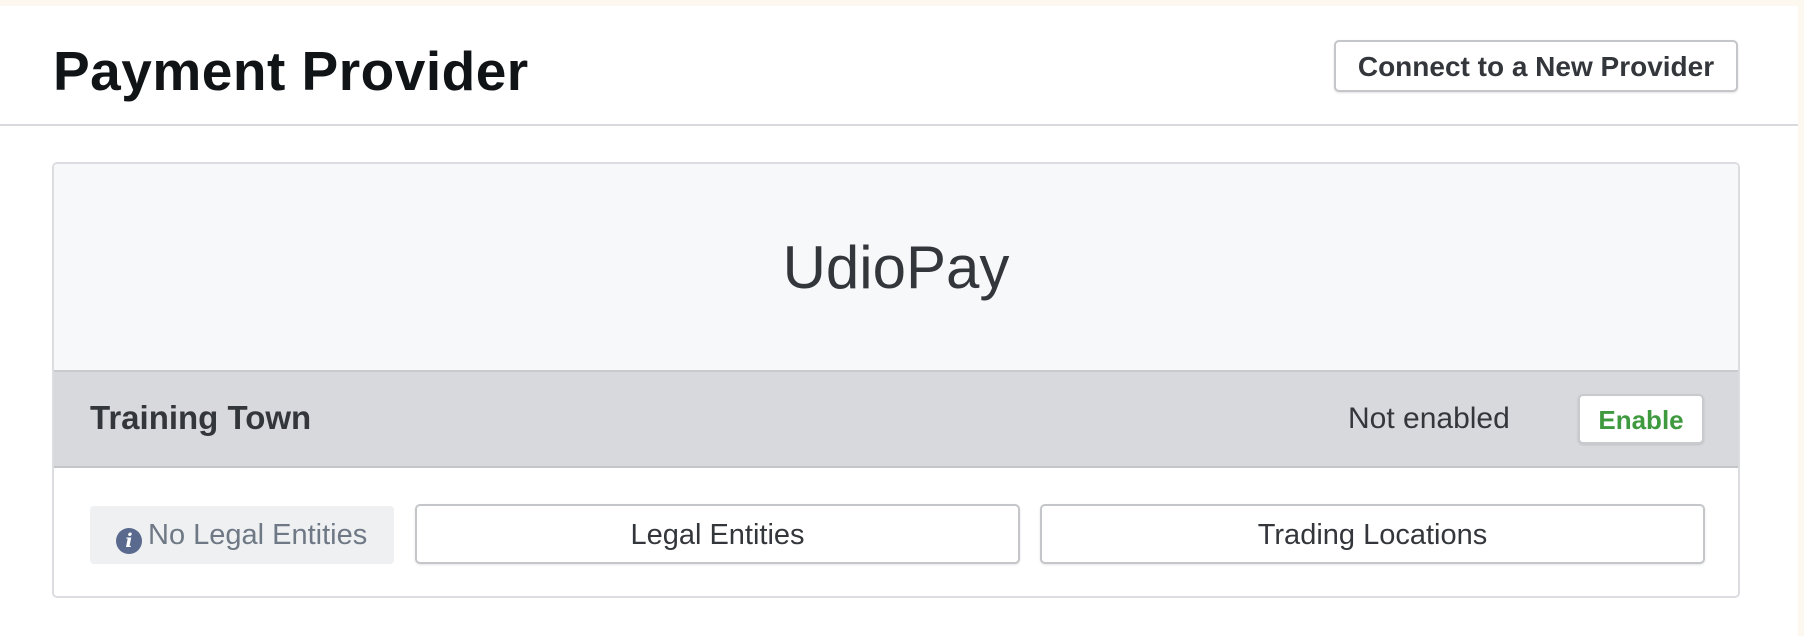  I want to click on connect-new-provider-button: Connect to a New Provider, so click(1536, 66).